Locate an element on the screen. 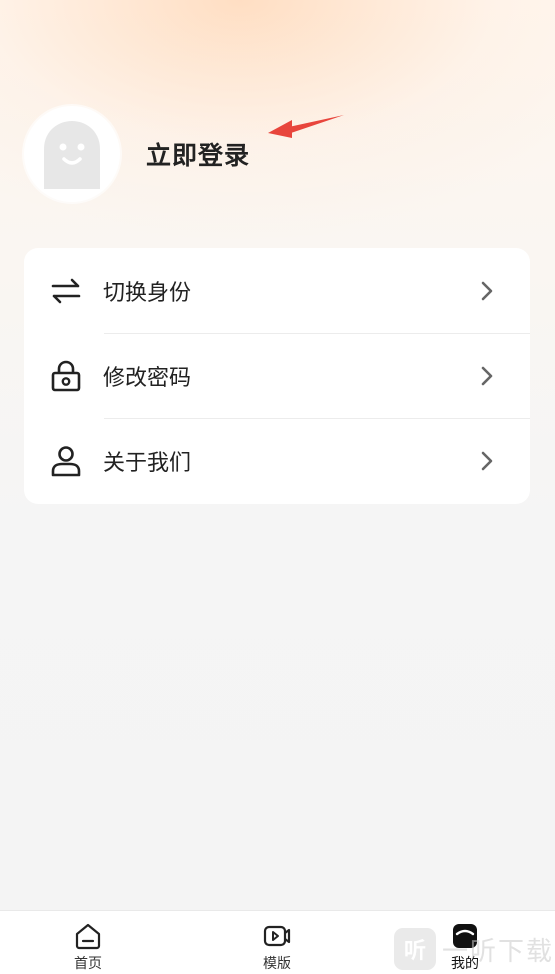 This screenshot has height=974, width=555. menu-item-change-password: 修改密码 is located at coordinates (277, 375).